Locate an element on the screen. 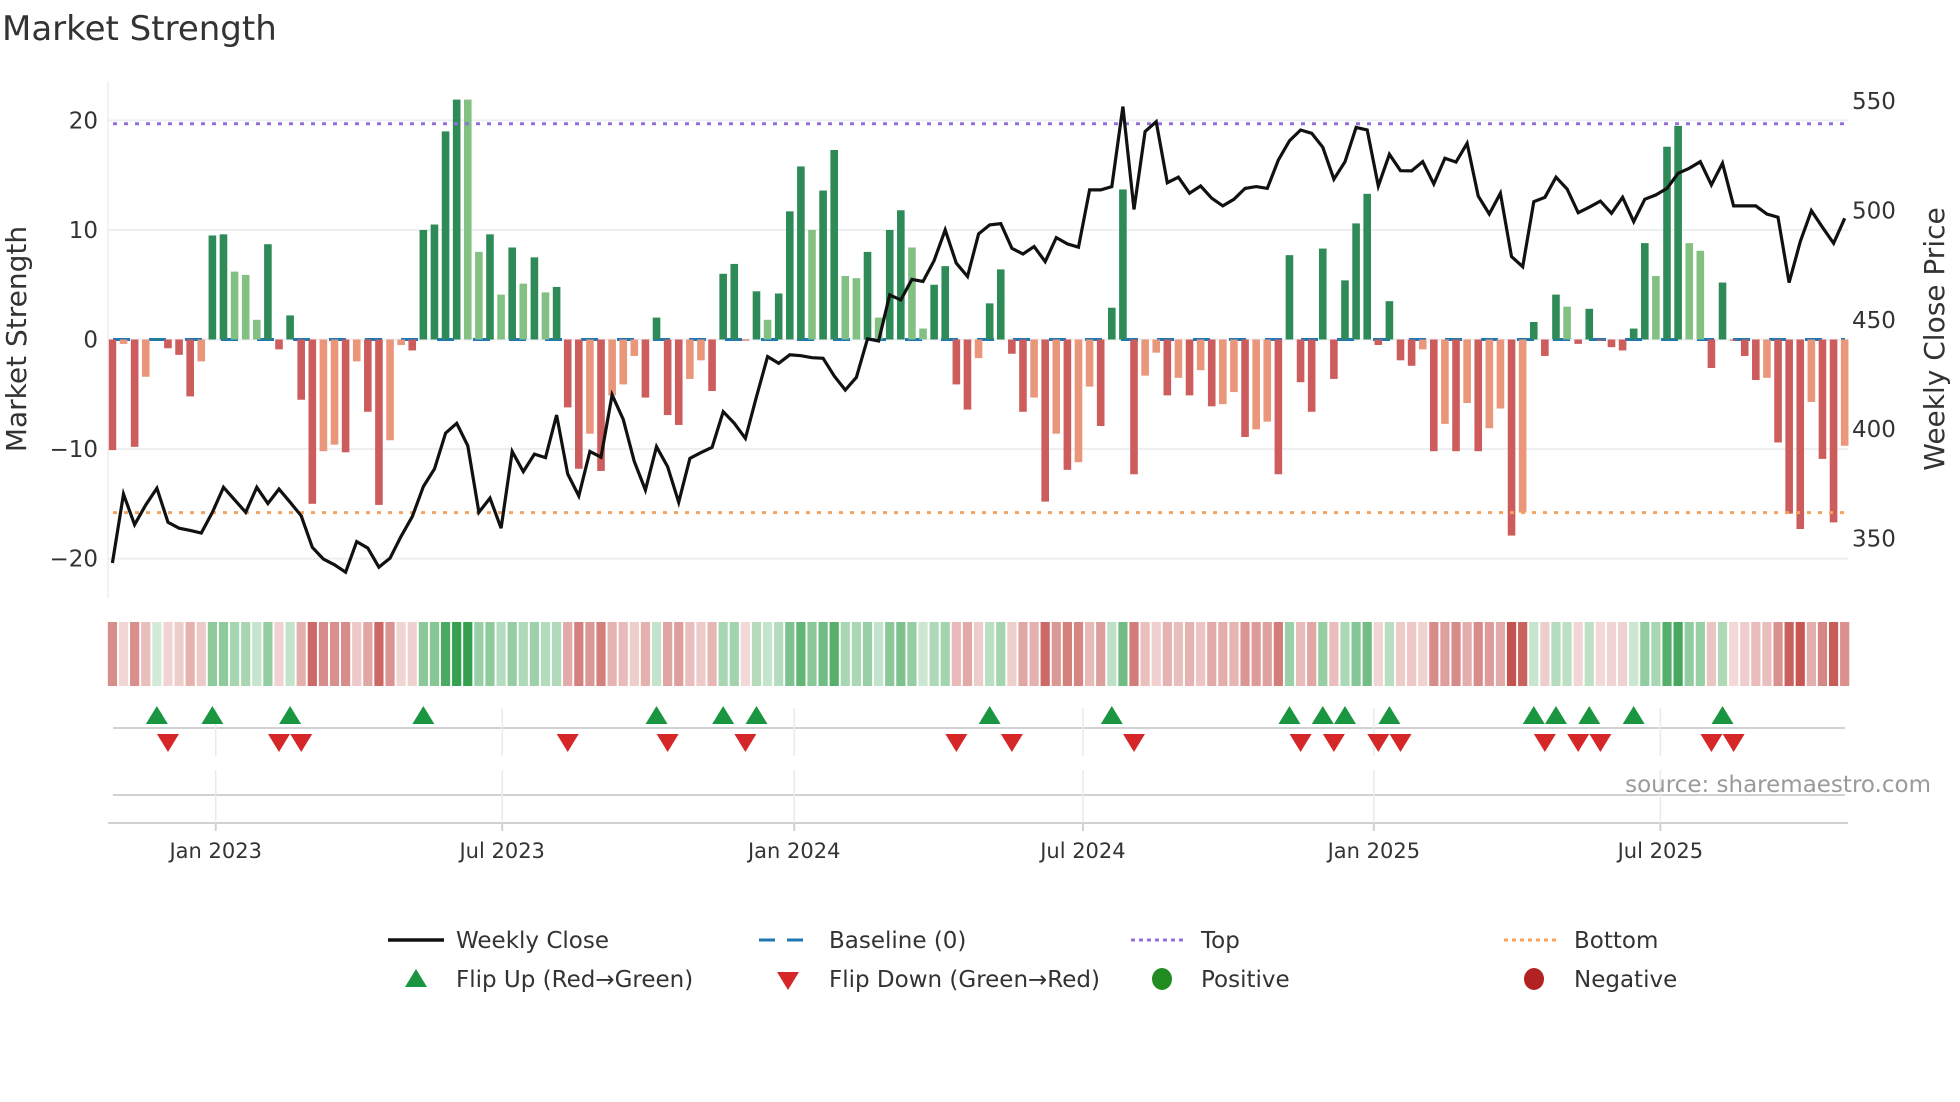  x-tick-label: Jan 2023 is located at coordinates (214, 851).